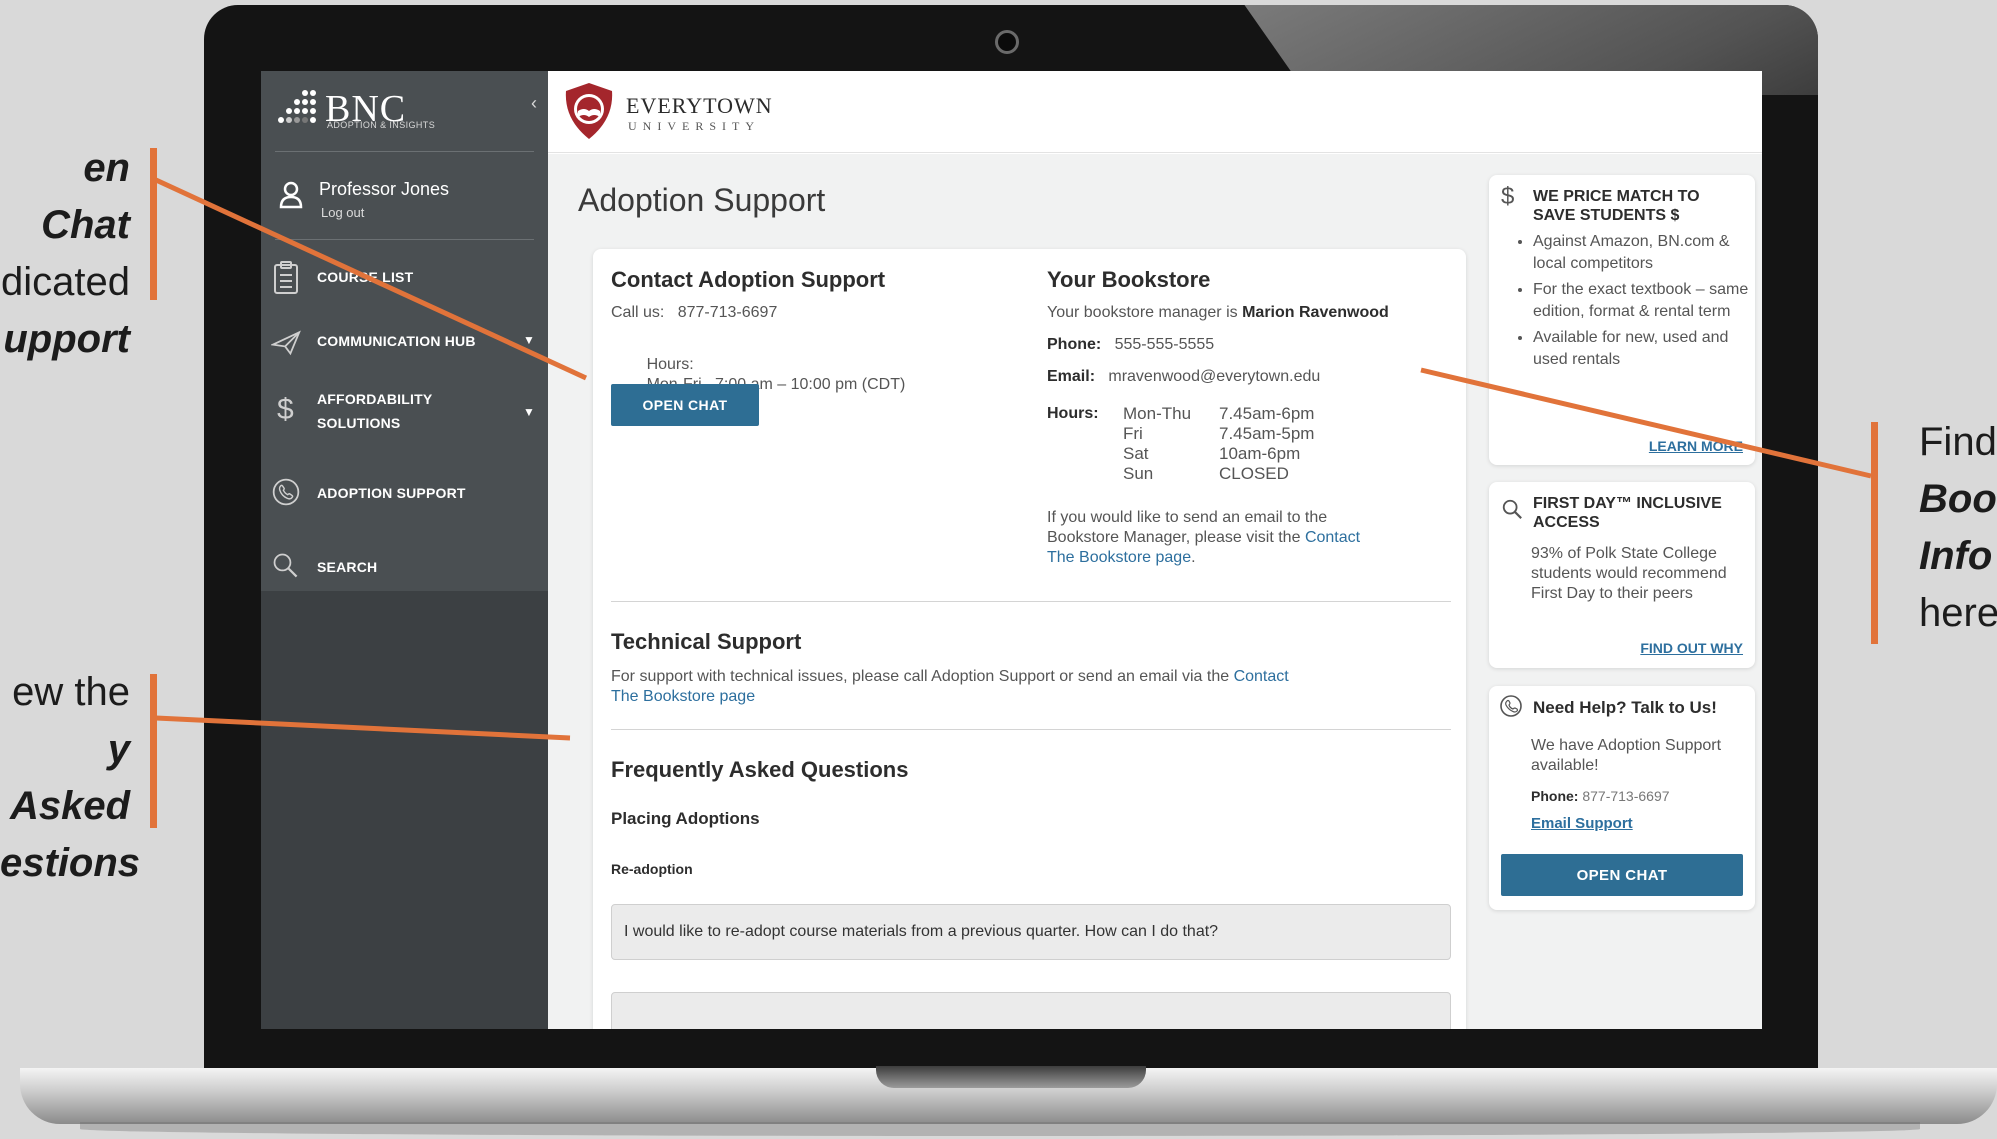 This screenshot has width=1997, height=1139. I want to click on promo-title: WE PRICE MATCH TO SAVE STUDENTS $, so click(1616, 206).